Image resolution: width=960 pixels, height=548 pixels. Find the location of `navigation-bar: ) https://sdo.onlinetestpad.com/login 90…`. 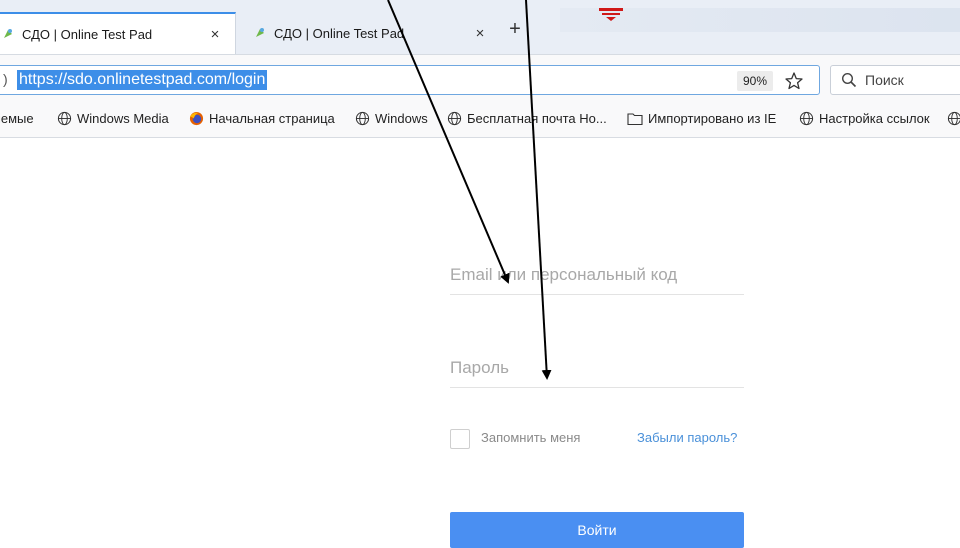

navigation-bar: ) https://sdo.onlinetestpad.com/login 90… is located at coordinates (480, 78).